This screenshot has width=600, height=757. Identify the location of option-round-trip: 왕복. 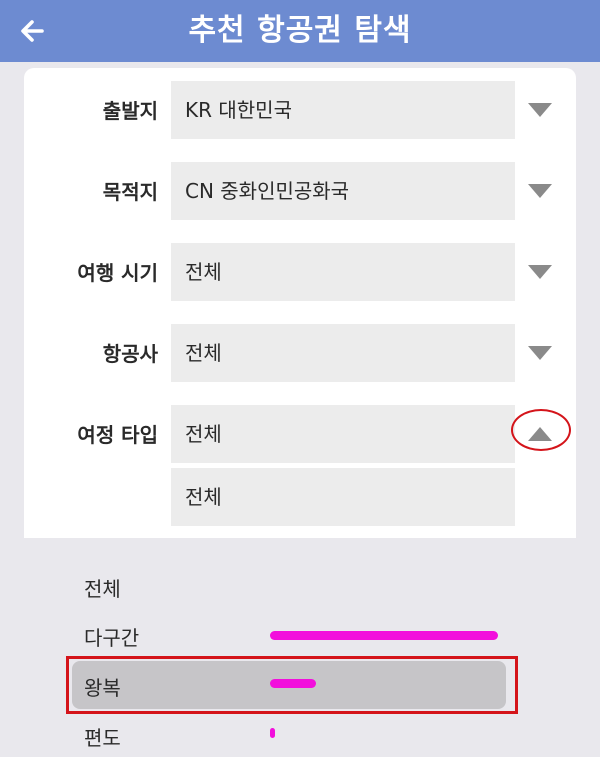
(289, 685).